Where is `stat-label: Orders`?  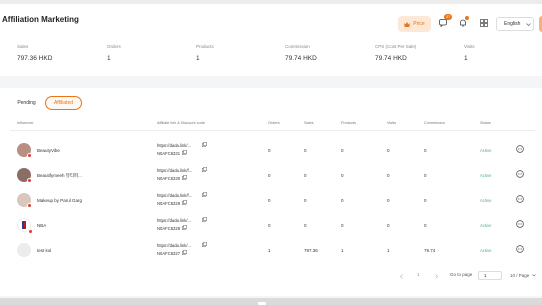
stat-label: Orders is located at coordinates (114, 46).